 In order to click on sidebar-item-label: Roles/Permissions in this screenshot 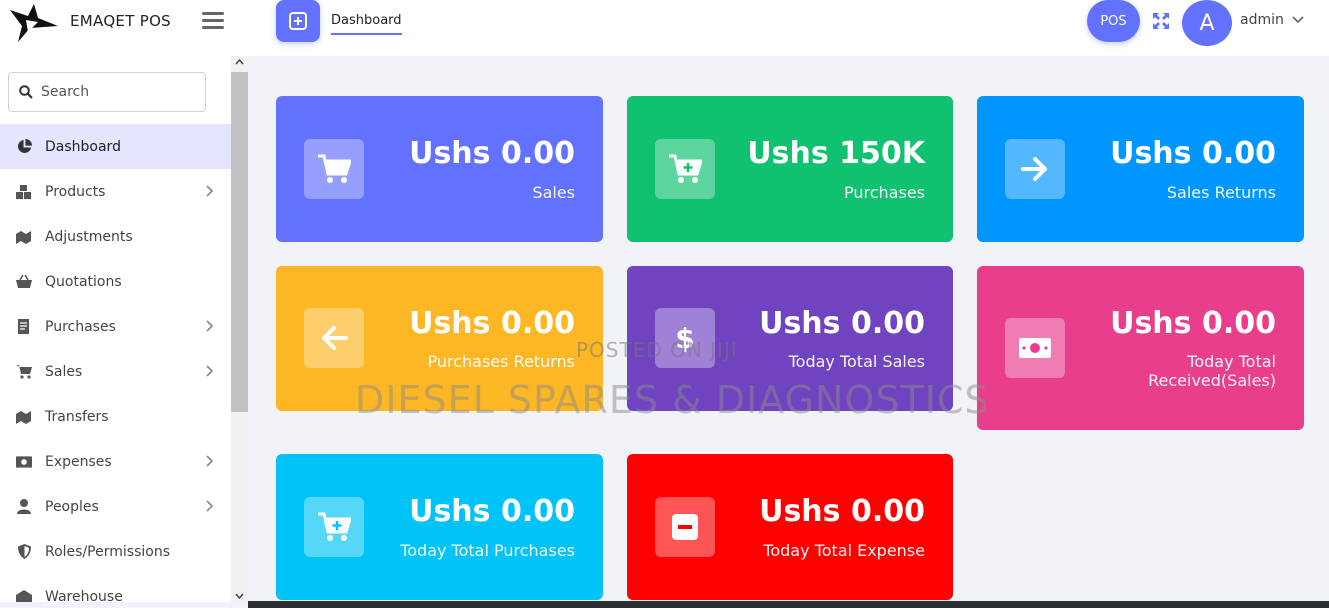, I will do `click(107, 551)`.